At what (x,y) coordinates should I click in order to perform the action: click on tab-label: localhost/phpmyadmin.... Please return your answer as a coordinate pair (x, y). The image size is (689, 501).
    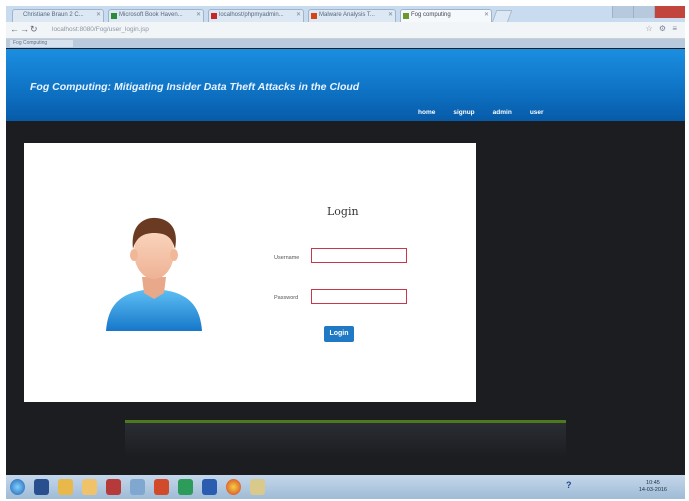
    Looking at the image, I should click on (251, 15).